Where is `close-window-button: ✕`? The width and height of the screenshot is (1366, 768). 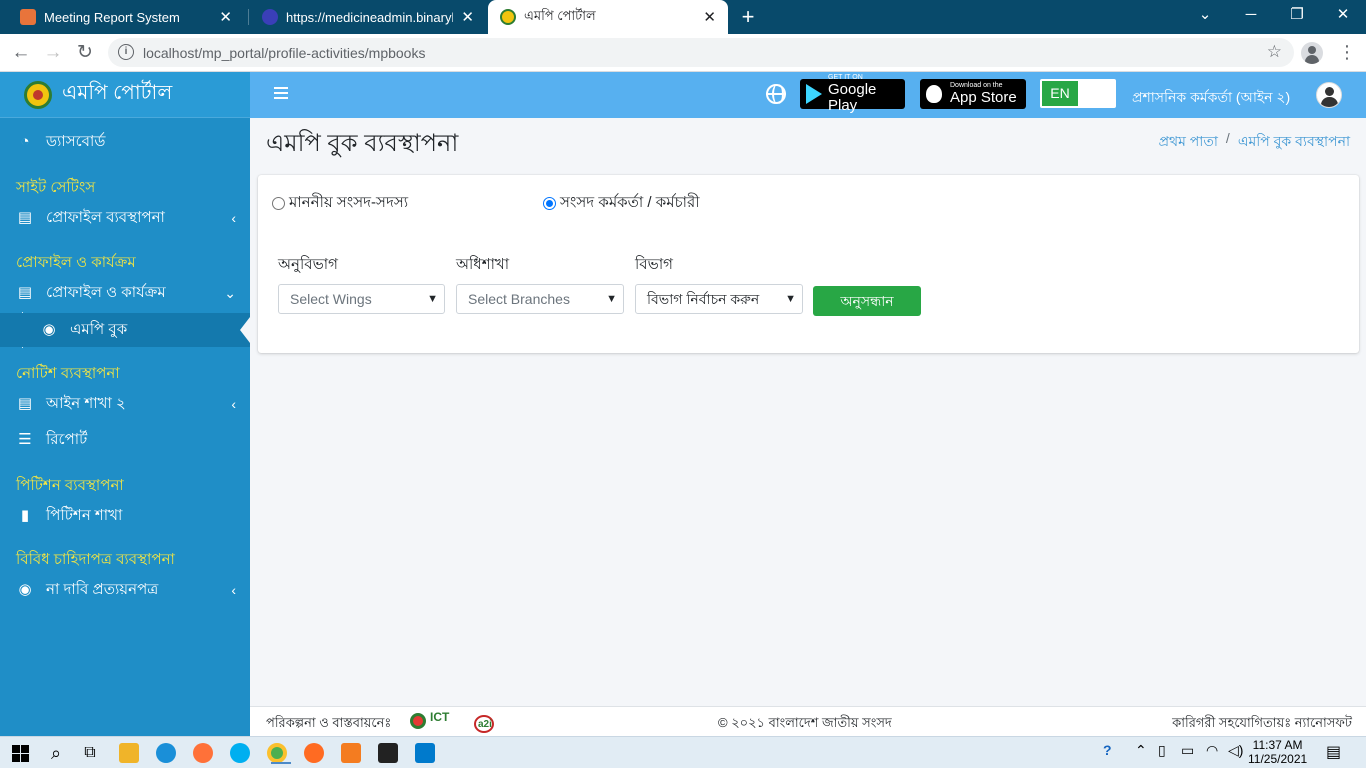
close-window-button: ✕ is located at coordinates (1343, 17).